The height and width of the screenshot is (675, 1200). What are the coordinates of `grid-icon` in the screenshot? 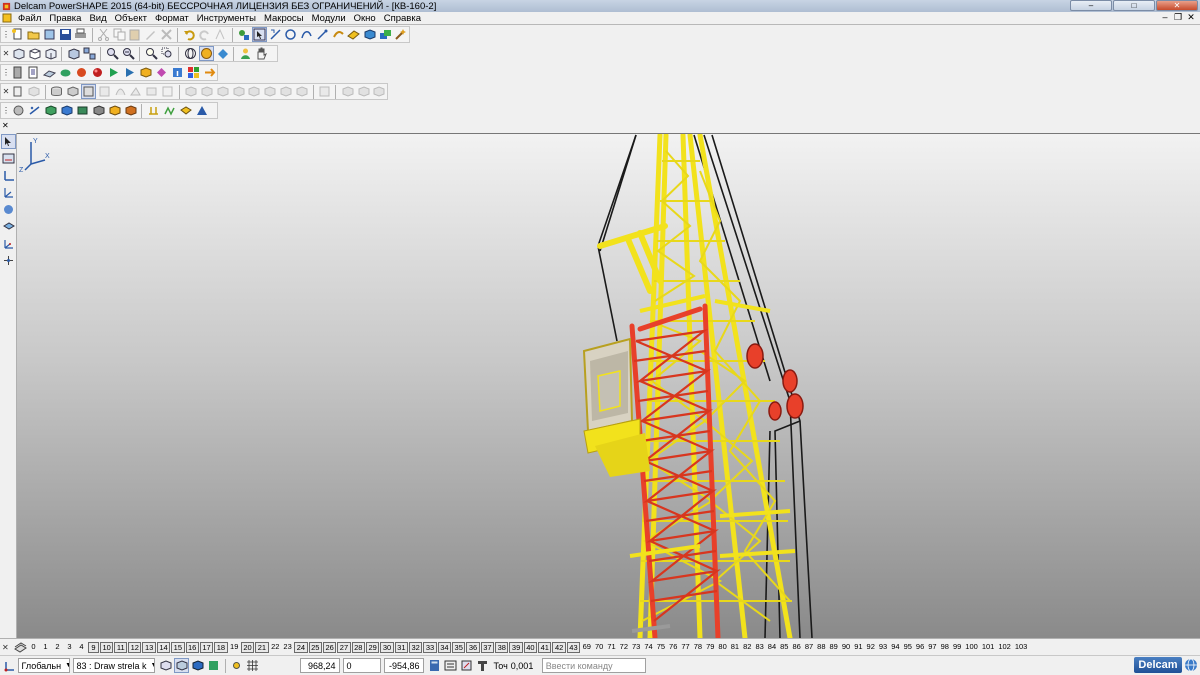 It's located at (252, 665).